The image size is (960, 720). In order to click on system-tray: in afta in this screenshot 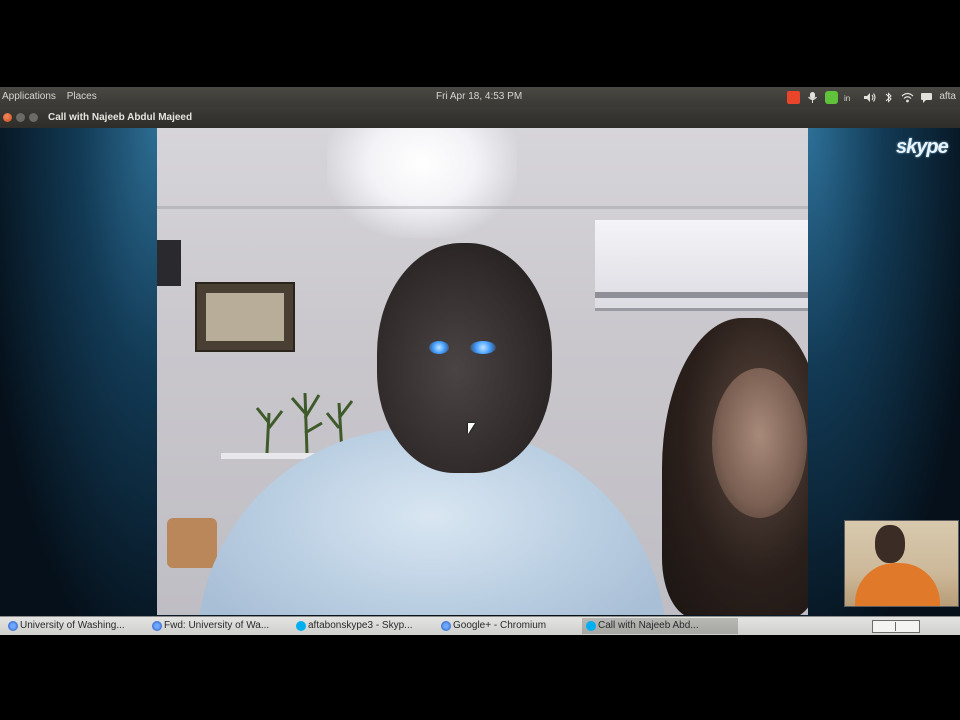, I will do `click(871, 97)`.